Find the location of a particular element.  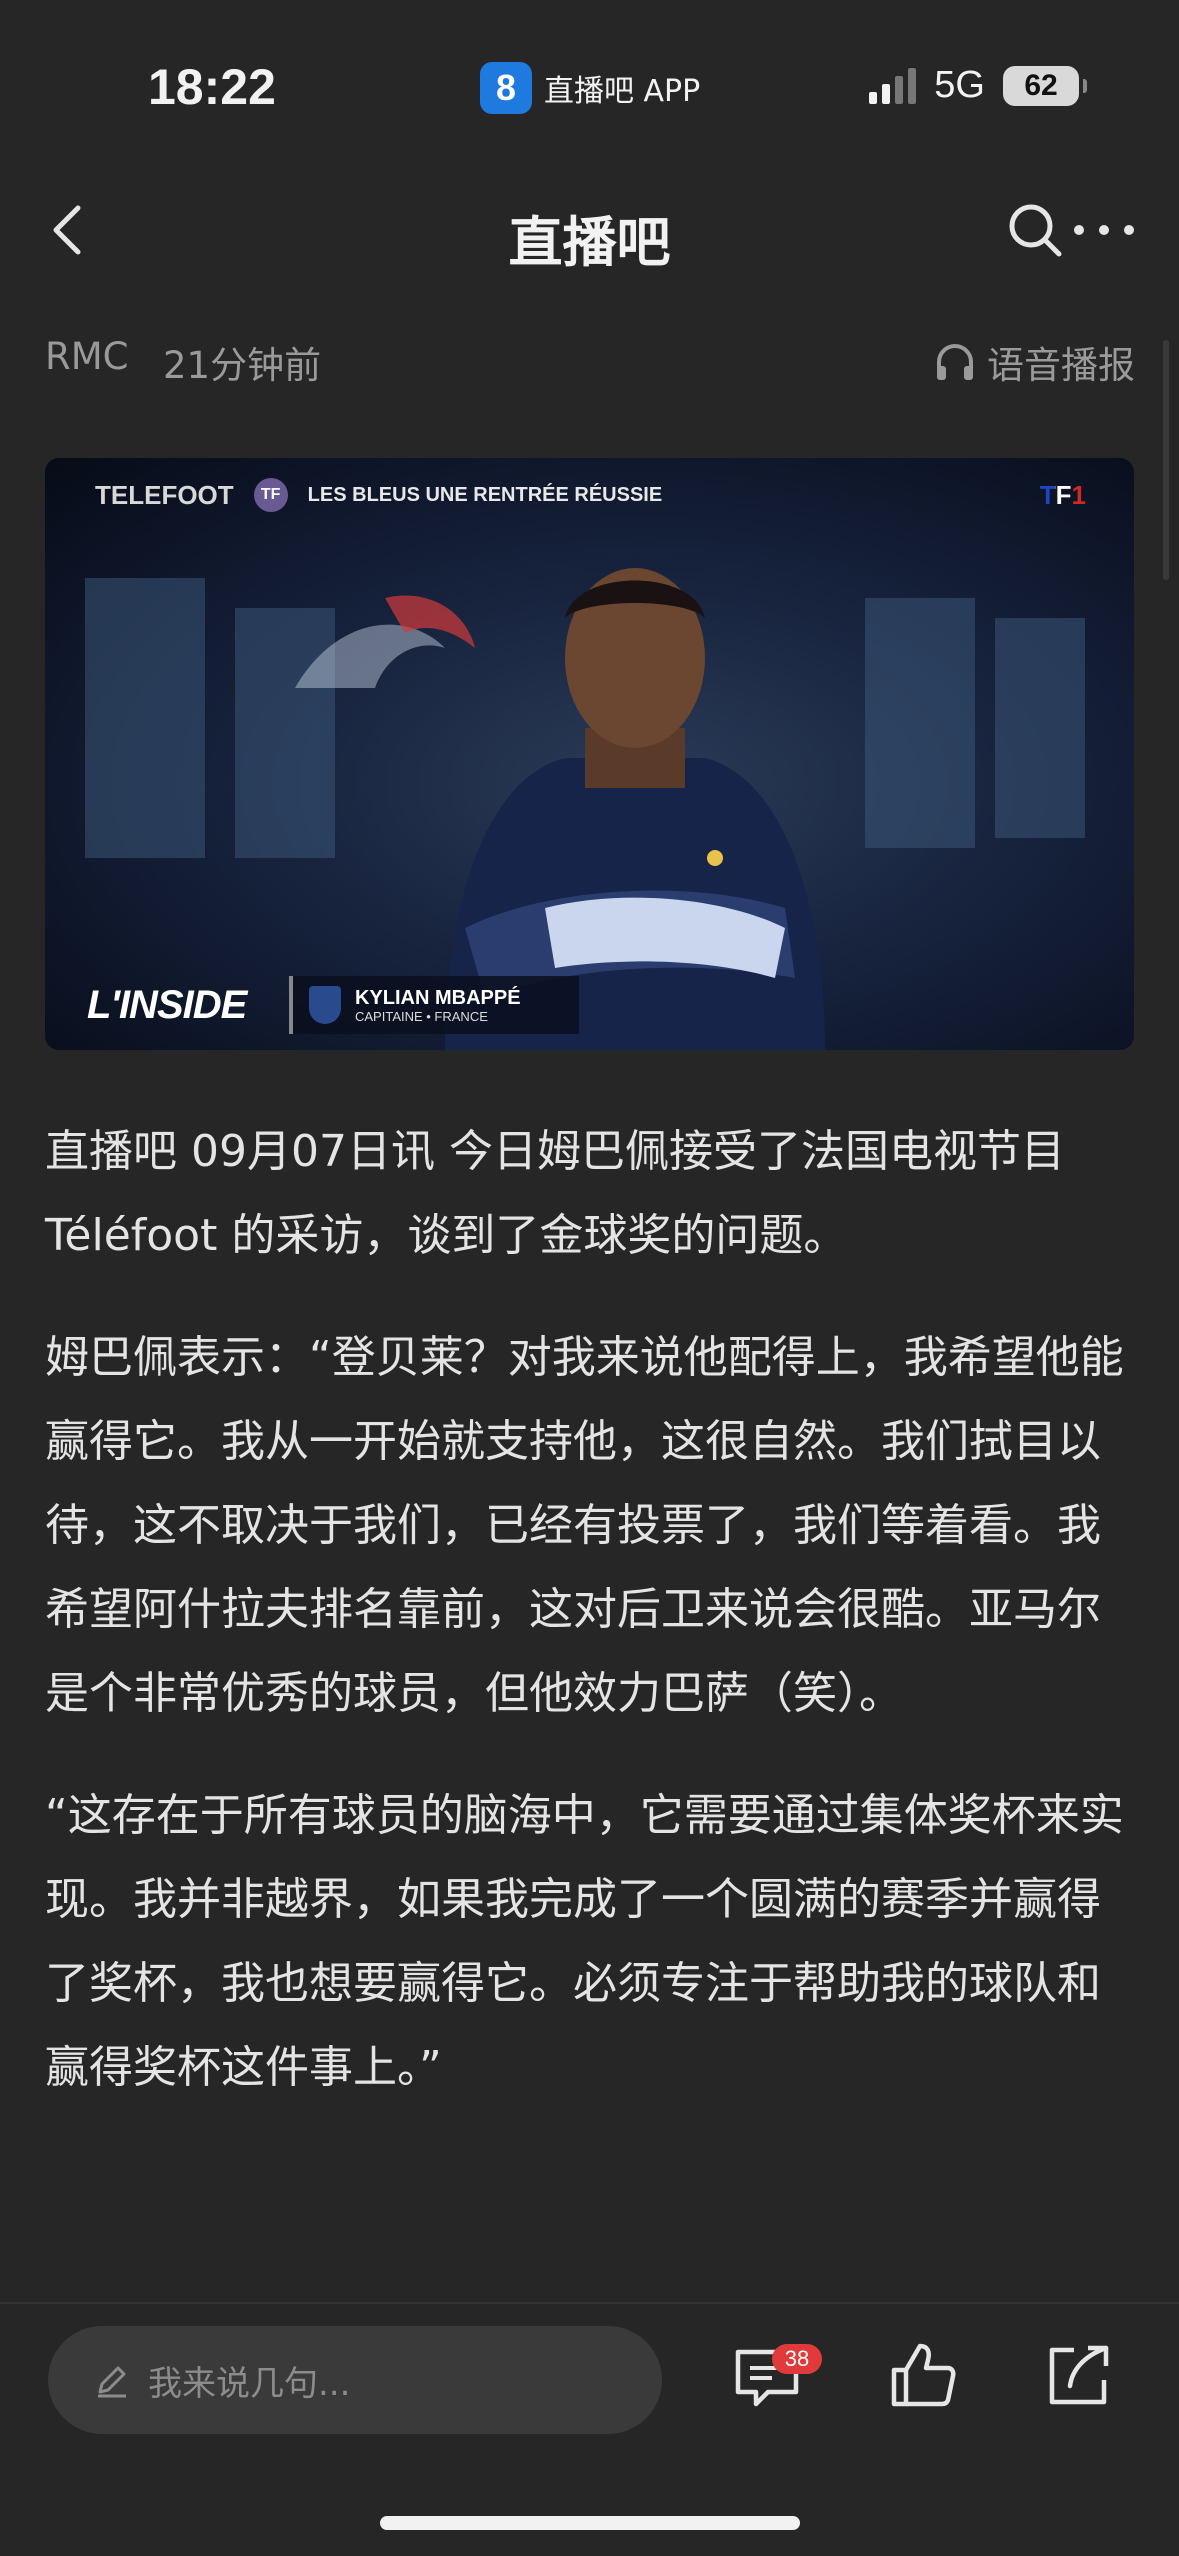

article-time: 21分钟前 is located at coordinates (242, 365).